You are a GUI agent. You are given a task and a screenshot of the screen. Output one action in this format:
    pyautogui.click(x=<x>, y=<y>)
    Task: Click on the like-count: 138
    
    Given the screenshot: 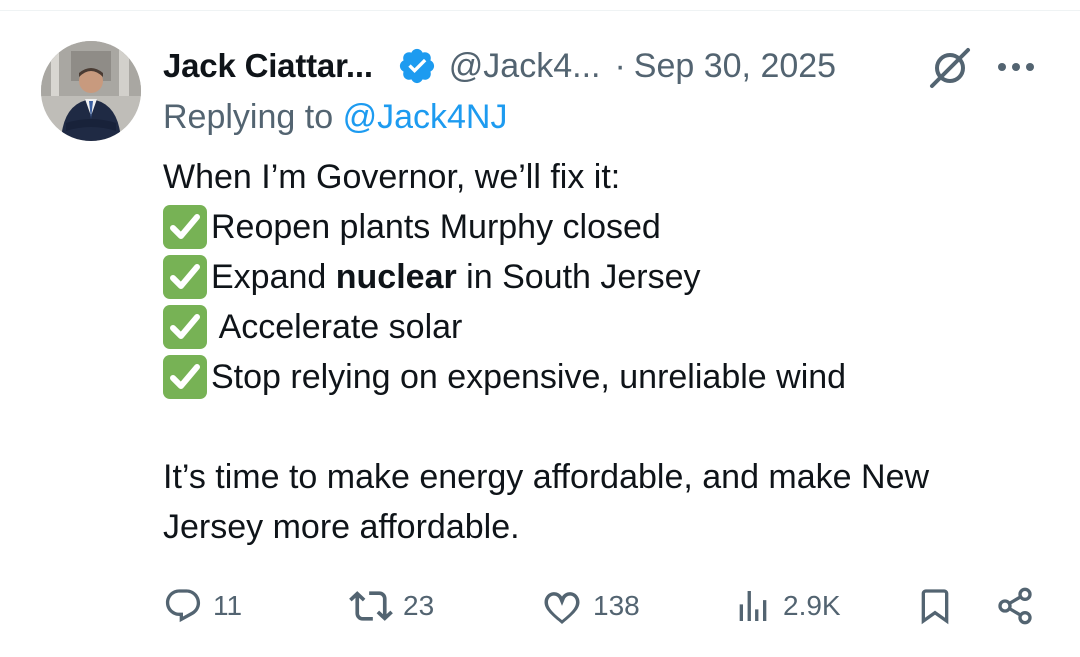 What is the action you would take?
    pyautogui.click(x=616, y=605)
    